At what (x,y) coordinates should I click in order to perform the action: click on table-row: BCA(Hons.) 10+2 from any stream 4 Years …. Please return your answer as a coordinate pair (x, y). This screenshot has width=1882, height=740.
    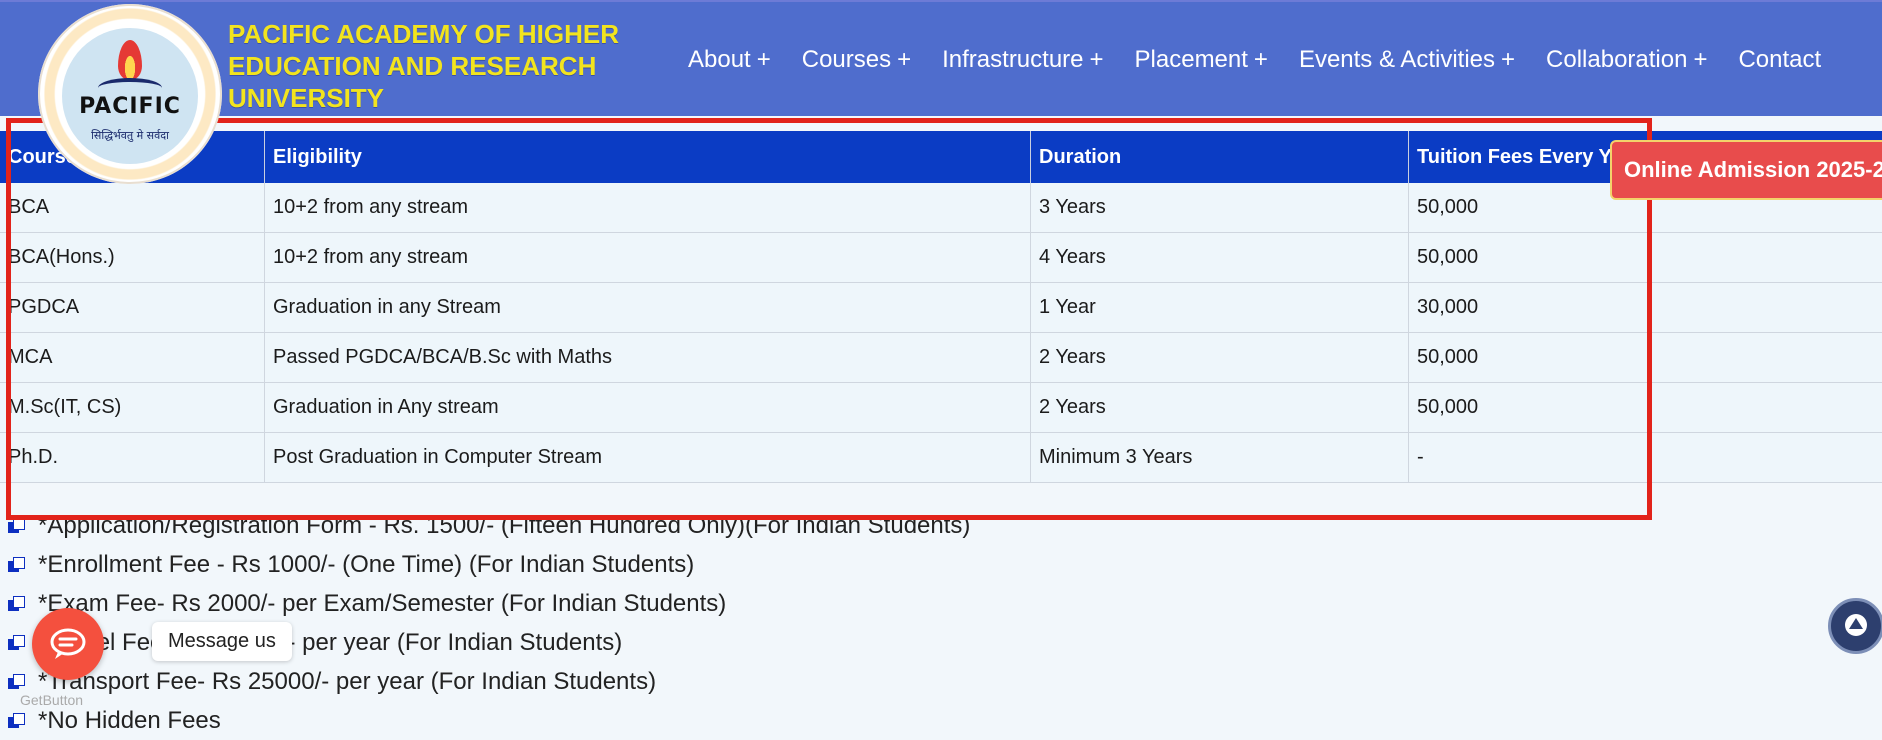
    Looking at the image, I should click on (941, 258).